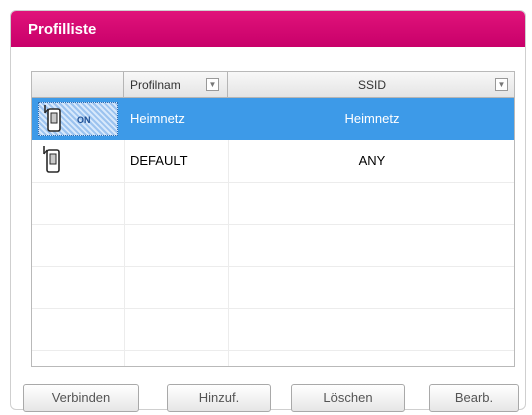 The width and height of the screenshot is (532, 415). Describe the element at coordinates (155, 85) in the screenshot. I see `header-profile-name-label: Profilnam` at that location.